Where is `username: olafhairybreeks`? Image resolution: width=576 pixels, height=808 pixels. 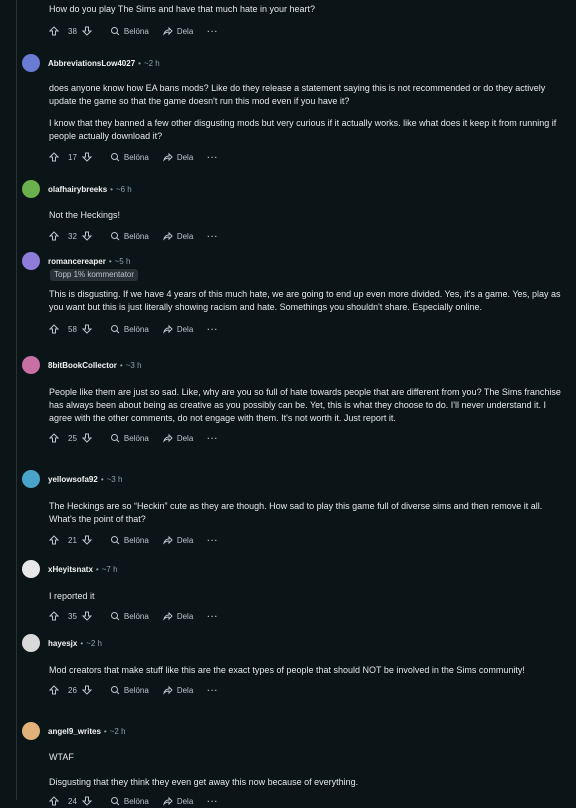 username: olafhairybreeks is located at coordinates (77, 189).